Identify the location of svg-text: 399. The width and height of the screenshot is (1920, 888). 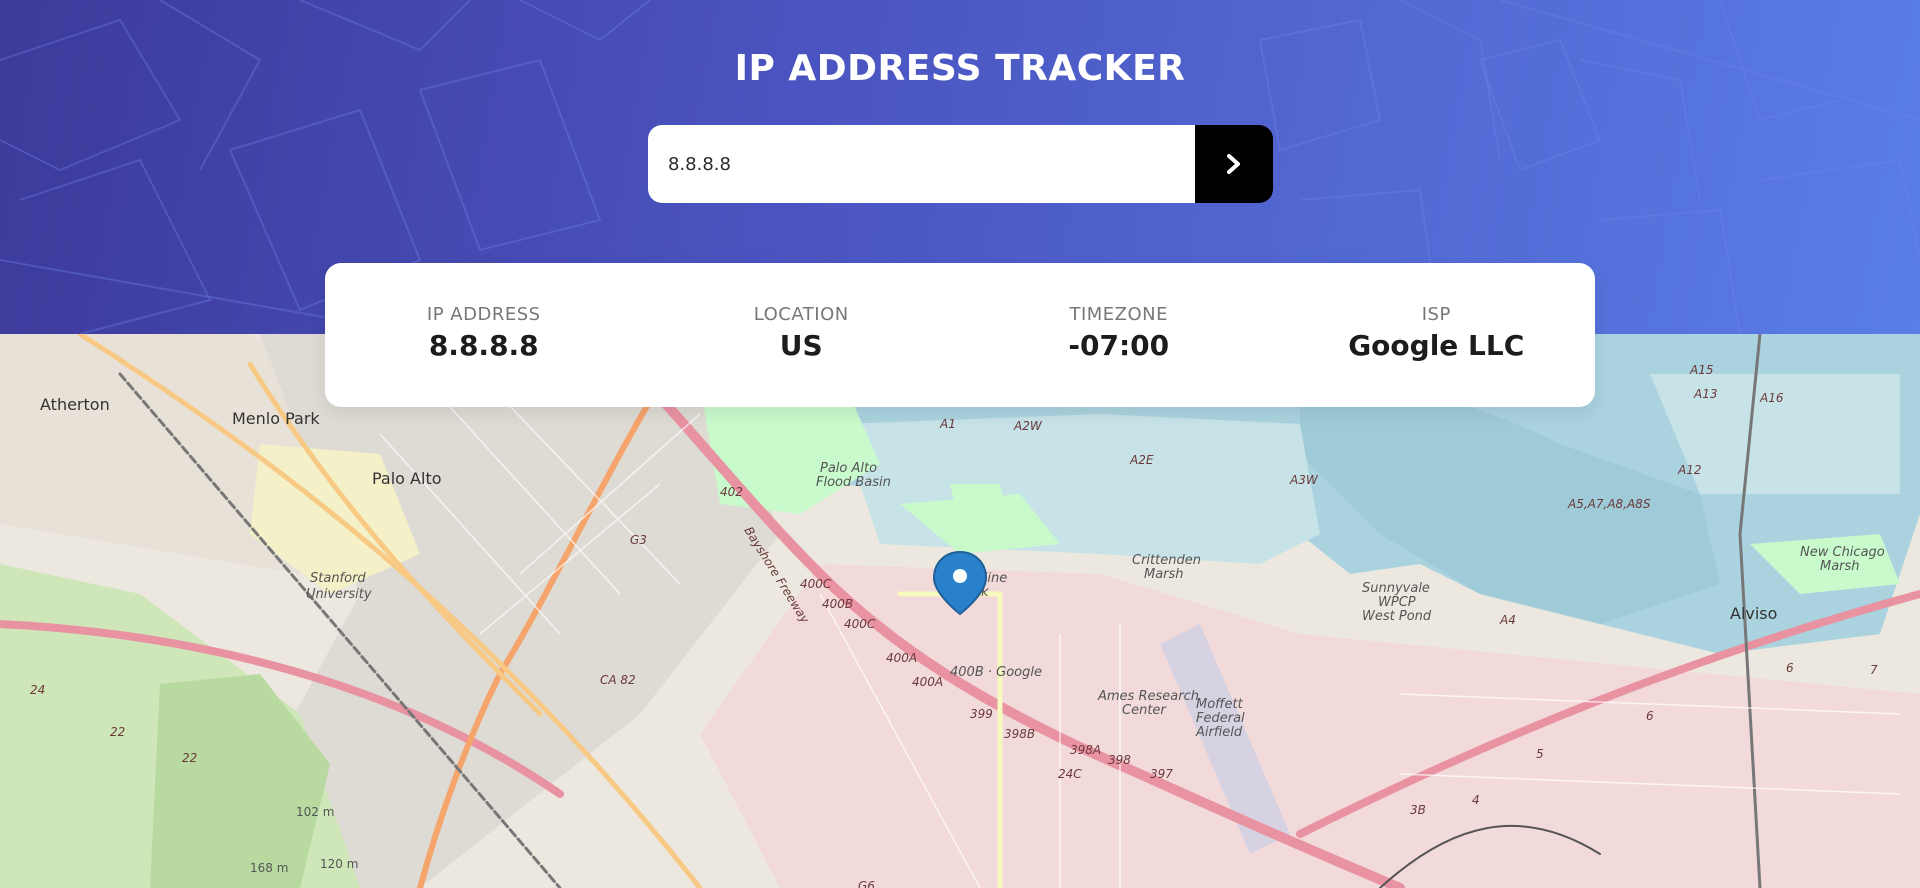
(981, 714).